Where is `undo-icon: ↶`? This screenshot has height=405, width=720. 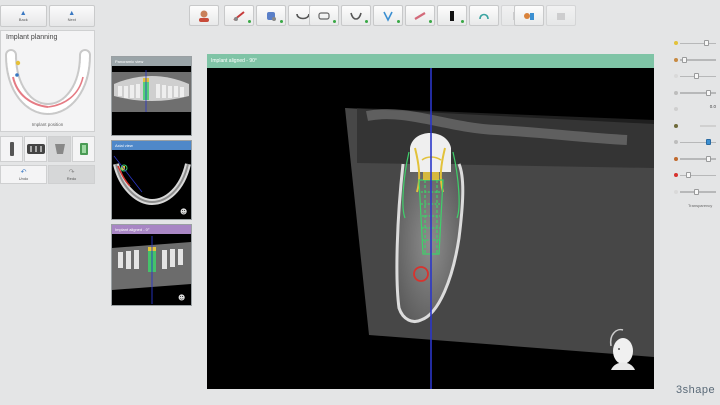
undo-icon: ↶ is located at coordinates (23, 172).